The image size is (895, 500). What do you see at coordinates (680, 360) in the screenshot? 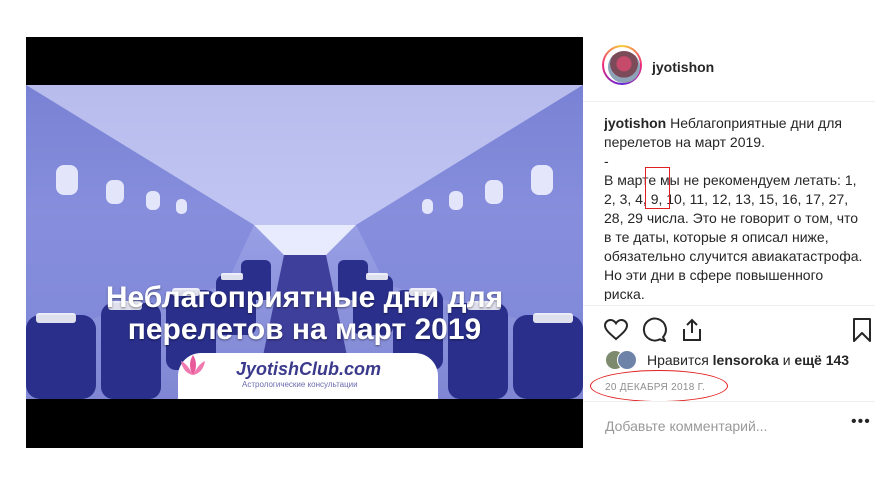
I see `likes-prefix: Нравится` at bounding box center [680, 360].